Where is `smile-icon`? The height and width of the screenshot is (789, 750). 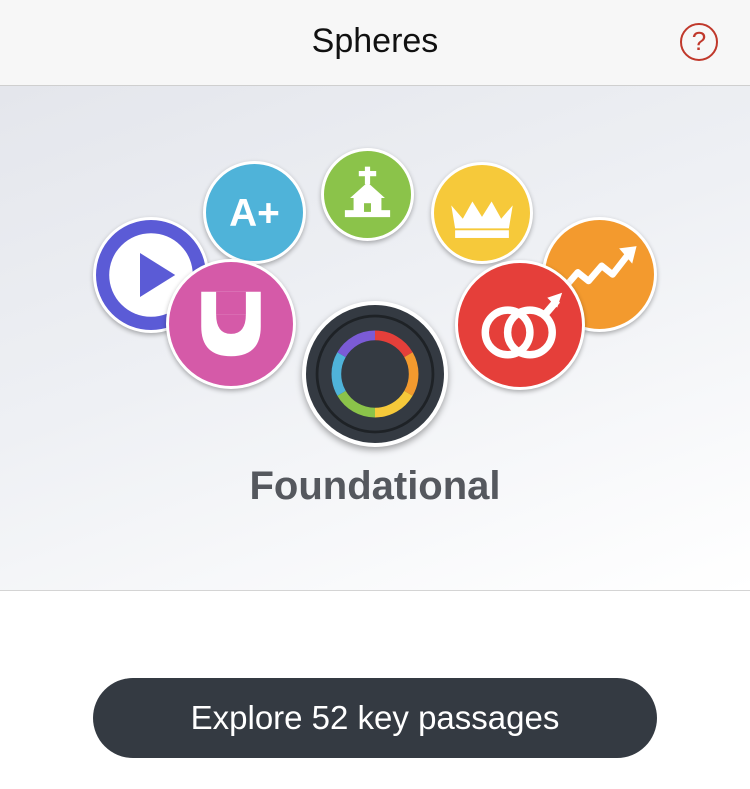 smile-icon is located at coordinates (231, 324).